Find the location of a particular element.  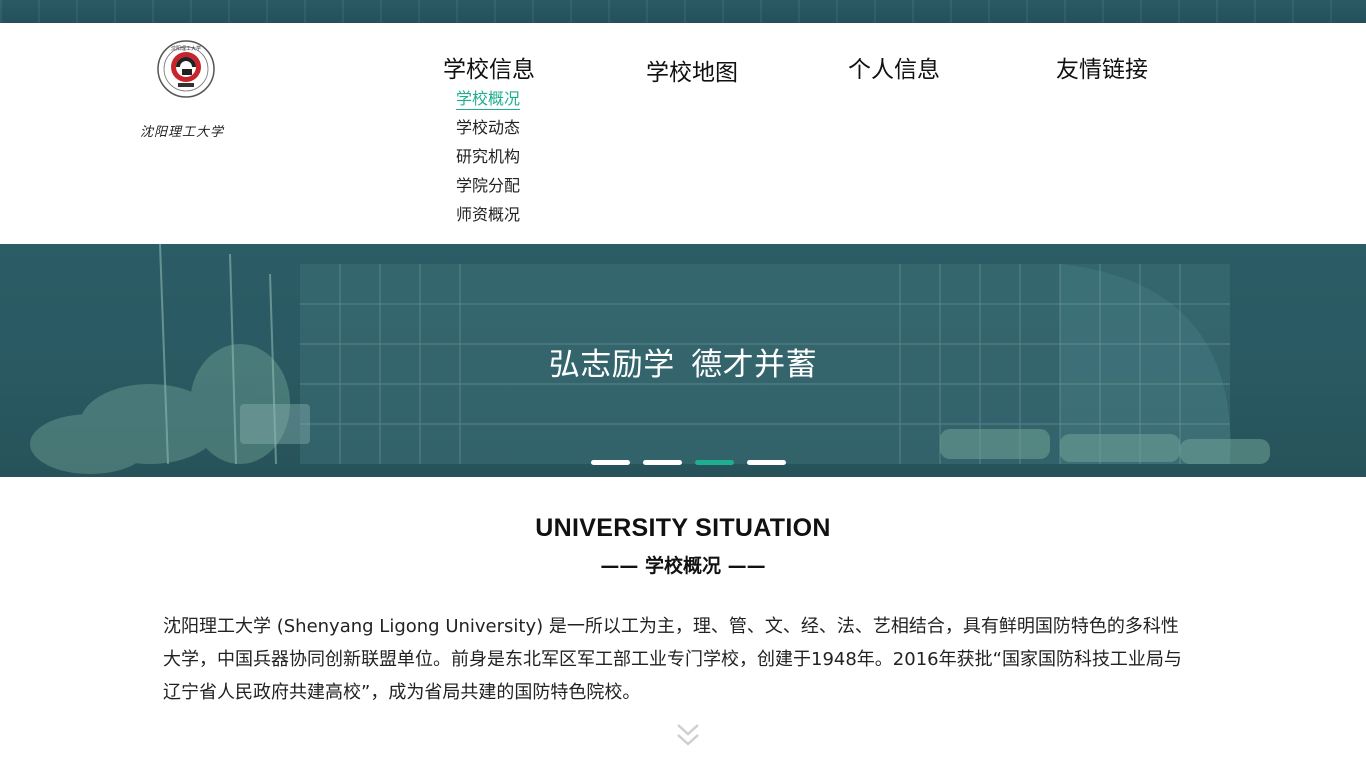

banner-slogan: 弘志励学 德才并蓄 is located at coordinates (683, 365).